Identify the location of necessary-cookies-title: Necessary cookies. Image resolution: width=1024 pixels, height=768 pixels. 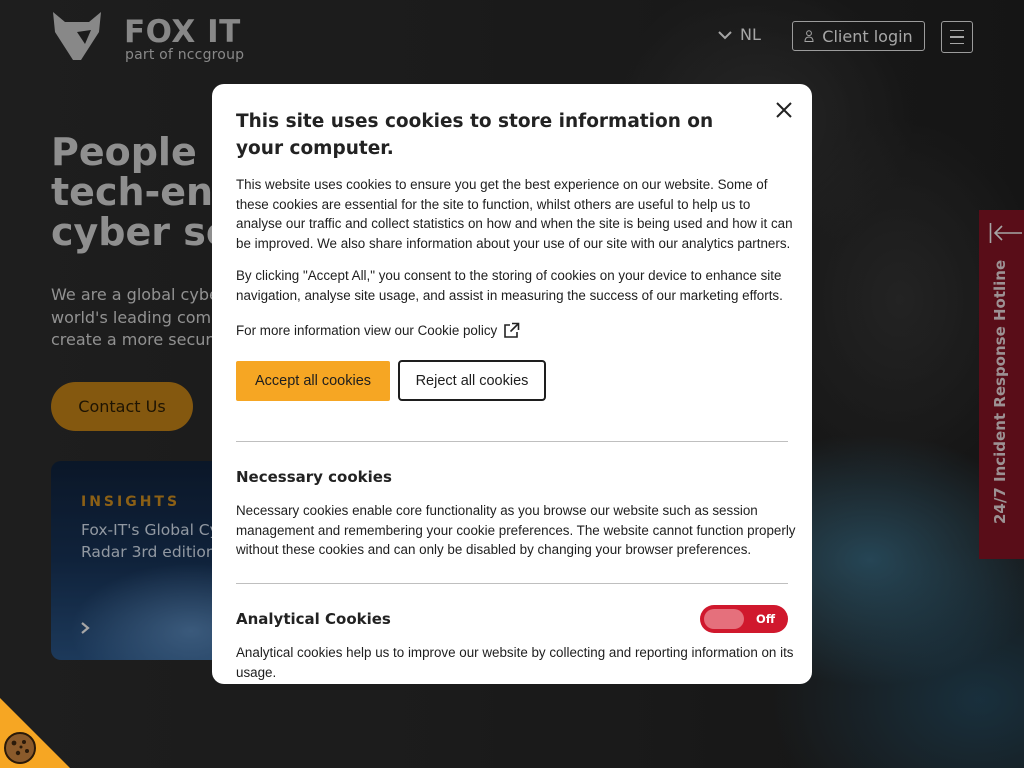
(314, 477).